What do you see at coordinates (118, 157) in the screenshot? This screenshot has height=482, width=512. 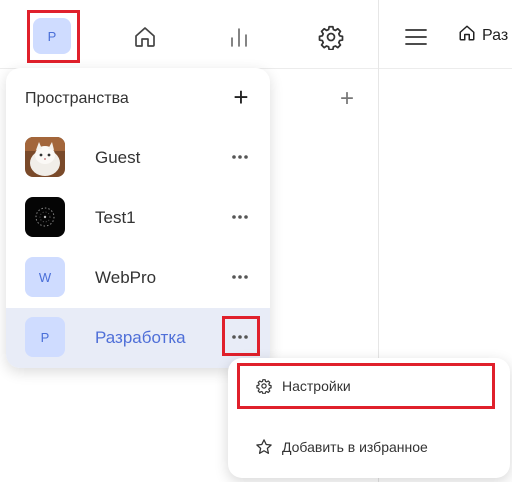 I see `workspace-name: Guest` at bounding box center [118, 157].